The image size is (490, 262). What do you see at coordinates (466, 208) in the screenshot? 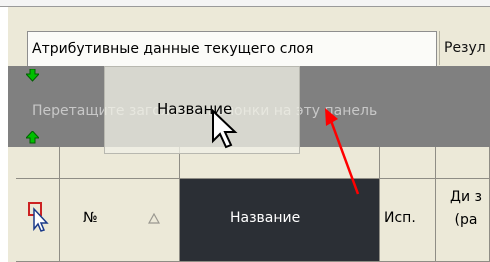
I see `header-truncated-label: Ди з (ра` at bounding box center [466, 208].